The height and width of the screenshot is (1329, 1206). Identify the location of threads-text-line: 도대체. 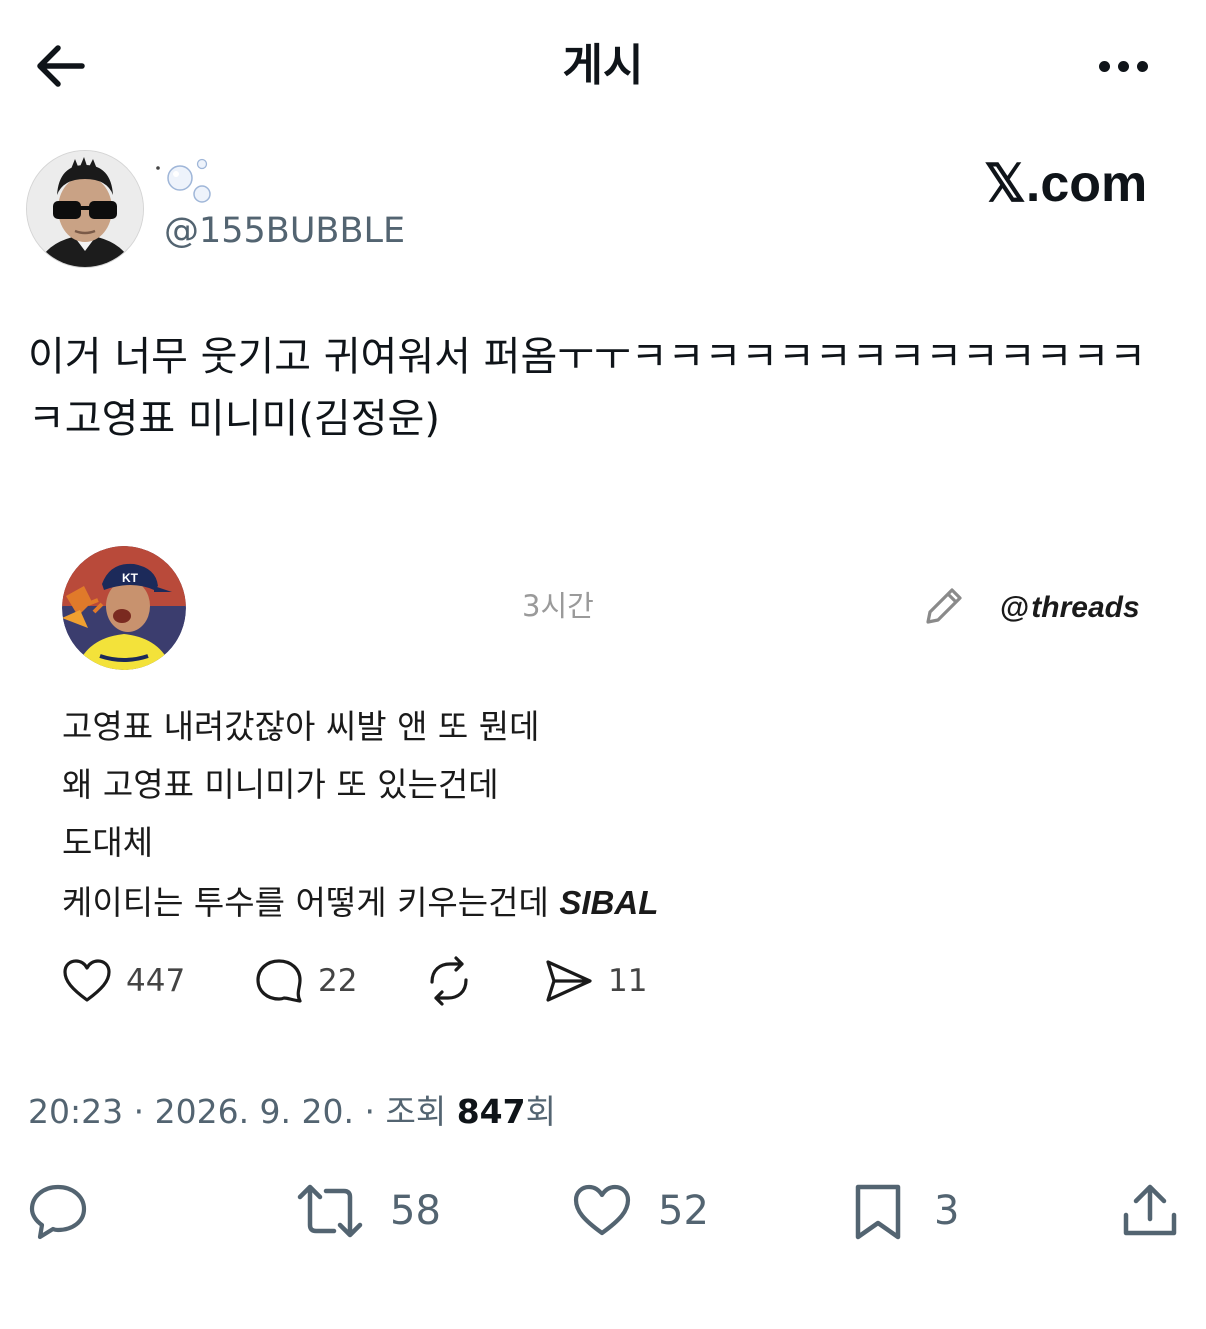
(108, 842).